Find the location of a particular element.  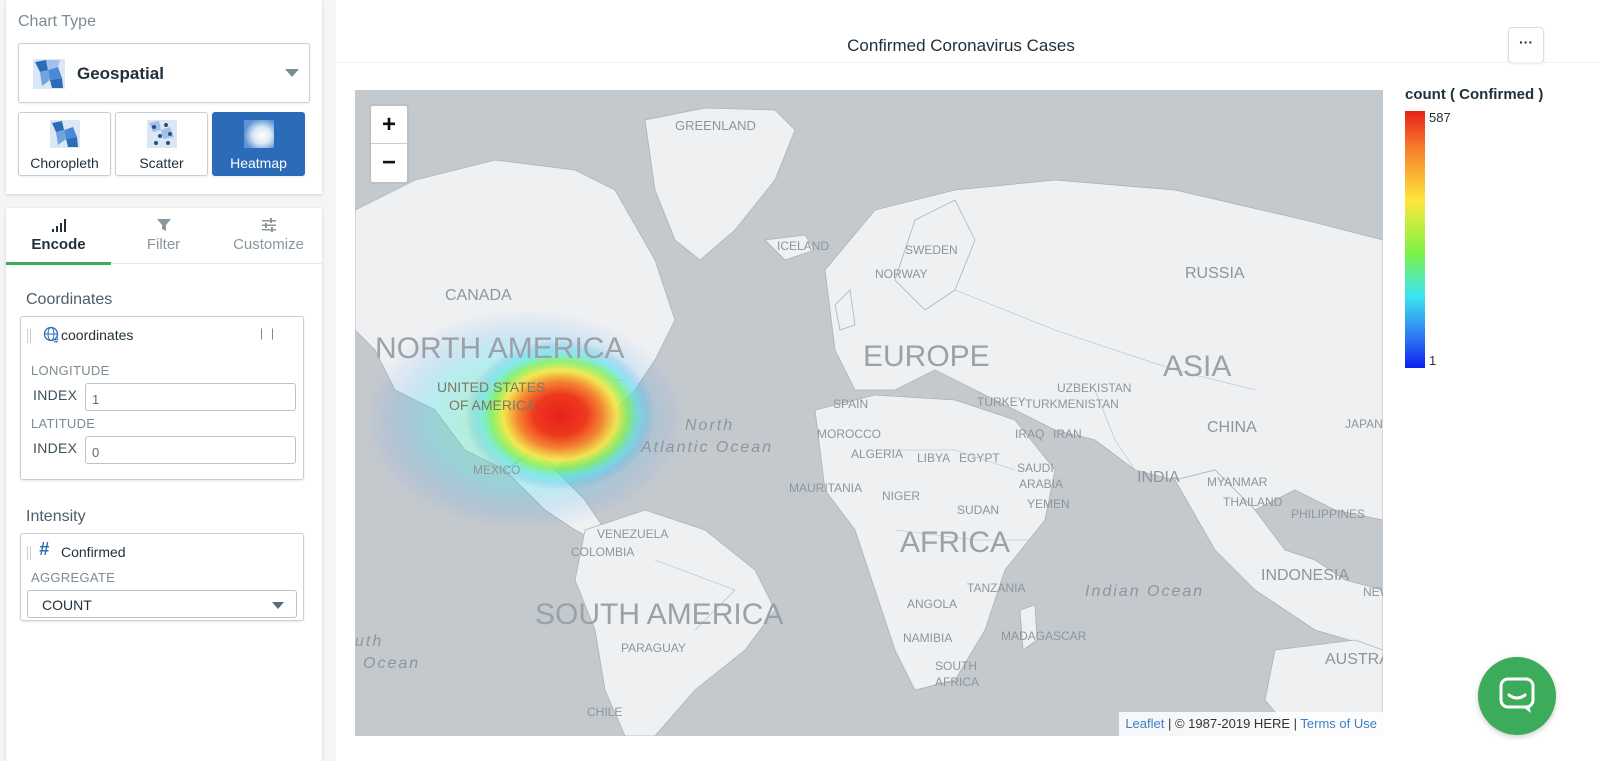

map-label-spain: SPAIN is located at coordinates (850, 404).